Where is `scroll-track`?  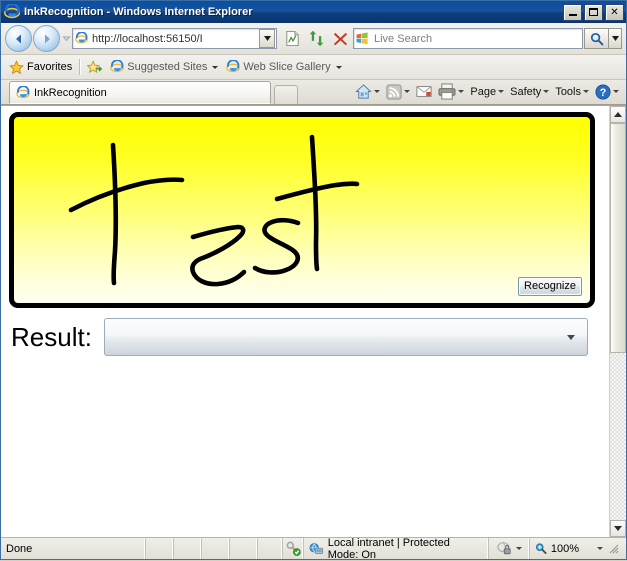
scroll-track is located at coordinates (618, 321).